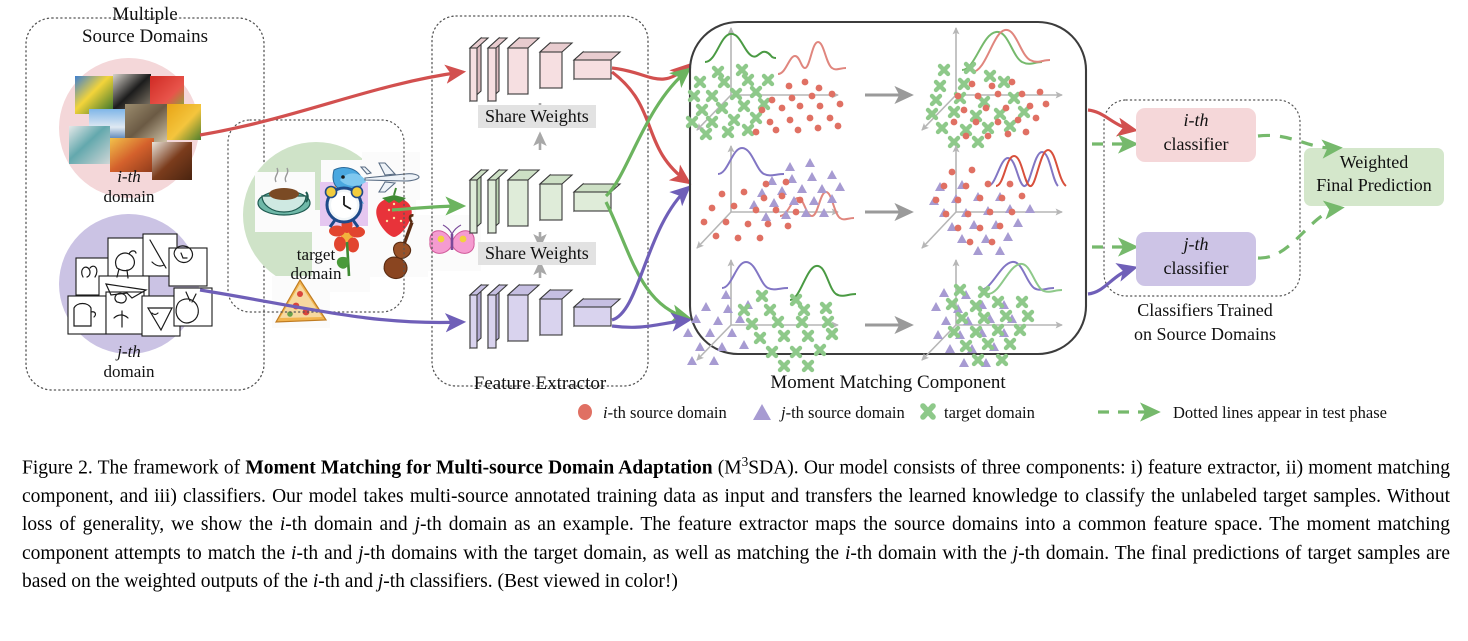  What do you see at coordinates (129, 351) in the screenshot?
I see `source-domain-j-label-line1: j-th` at bounding box center [129, 351].